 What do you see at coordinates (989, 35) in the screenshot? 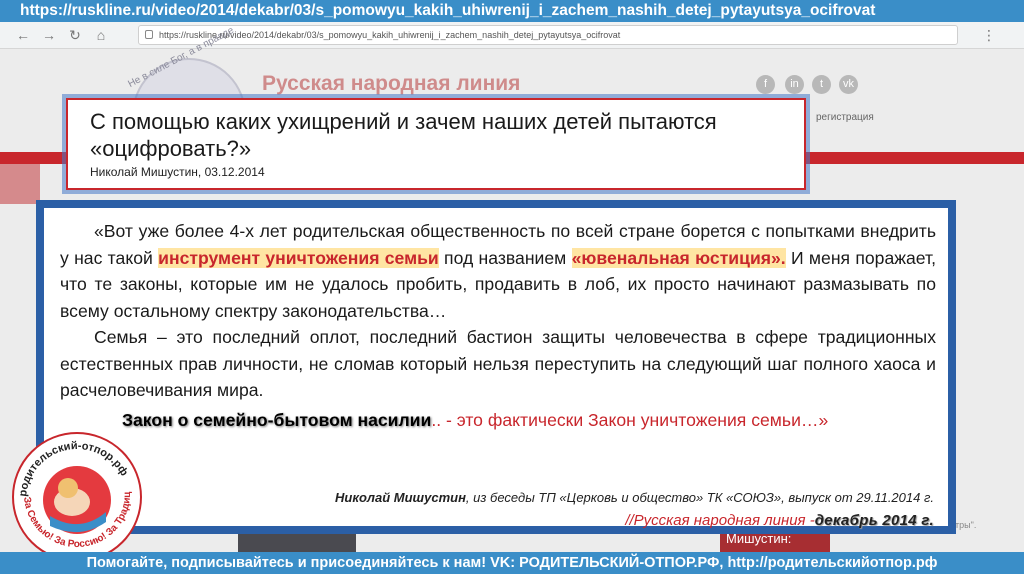
I see `menu-icon: ⋮` at bounding box center [989, 35].